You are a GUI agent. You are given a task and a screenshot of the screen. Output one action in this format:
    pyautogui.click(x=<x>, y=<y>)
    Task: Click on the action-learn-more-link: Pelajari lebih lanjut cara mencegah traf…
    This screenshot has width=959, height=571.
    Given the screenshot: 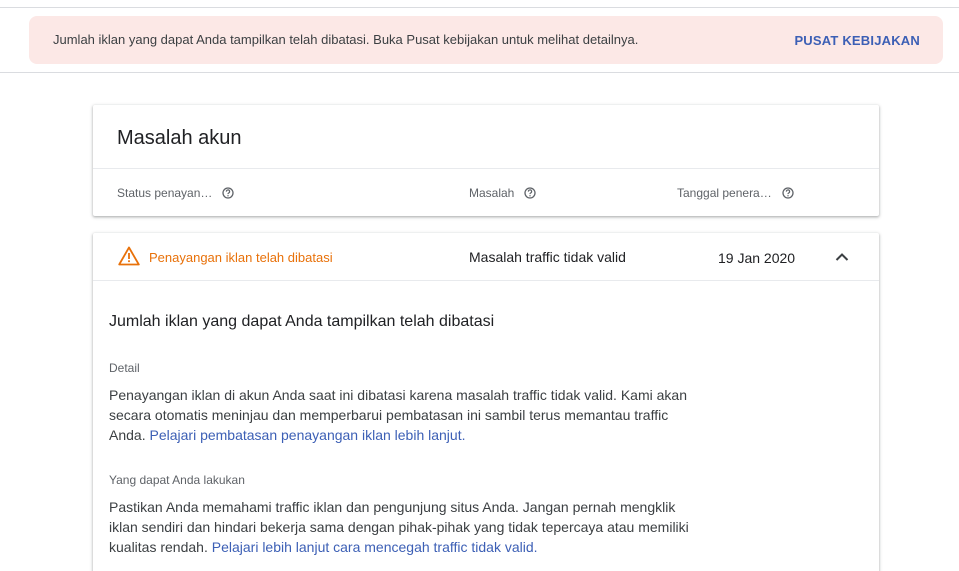 What is the action you would take?
    pyautogui.click(x=375, y=547)
    